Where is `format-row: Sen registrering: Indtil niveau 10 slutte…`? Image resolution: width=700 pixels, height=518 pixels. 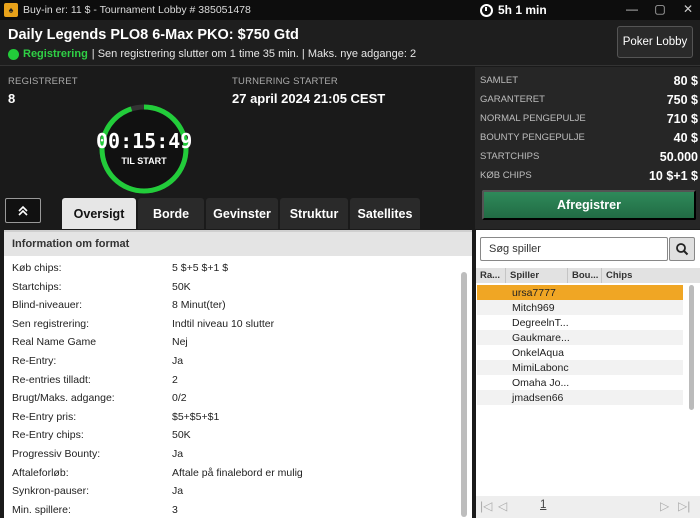 format-row: Sen registrering: Indtil niveau 10 slutte… is located at coordinates (232, 324).